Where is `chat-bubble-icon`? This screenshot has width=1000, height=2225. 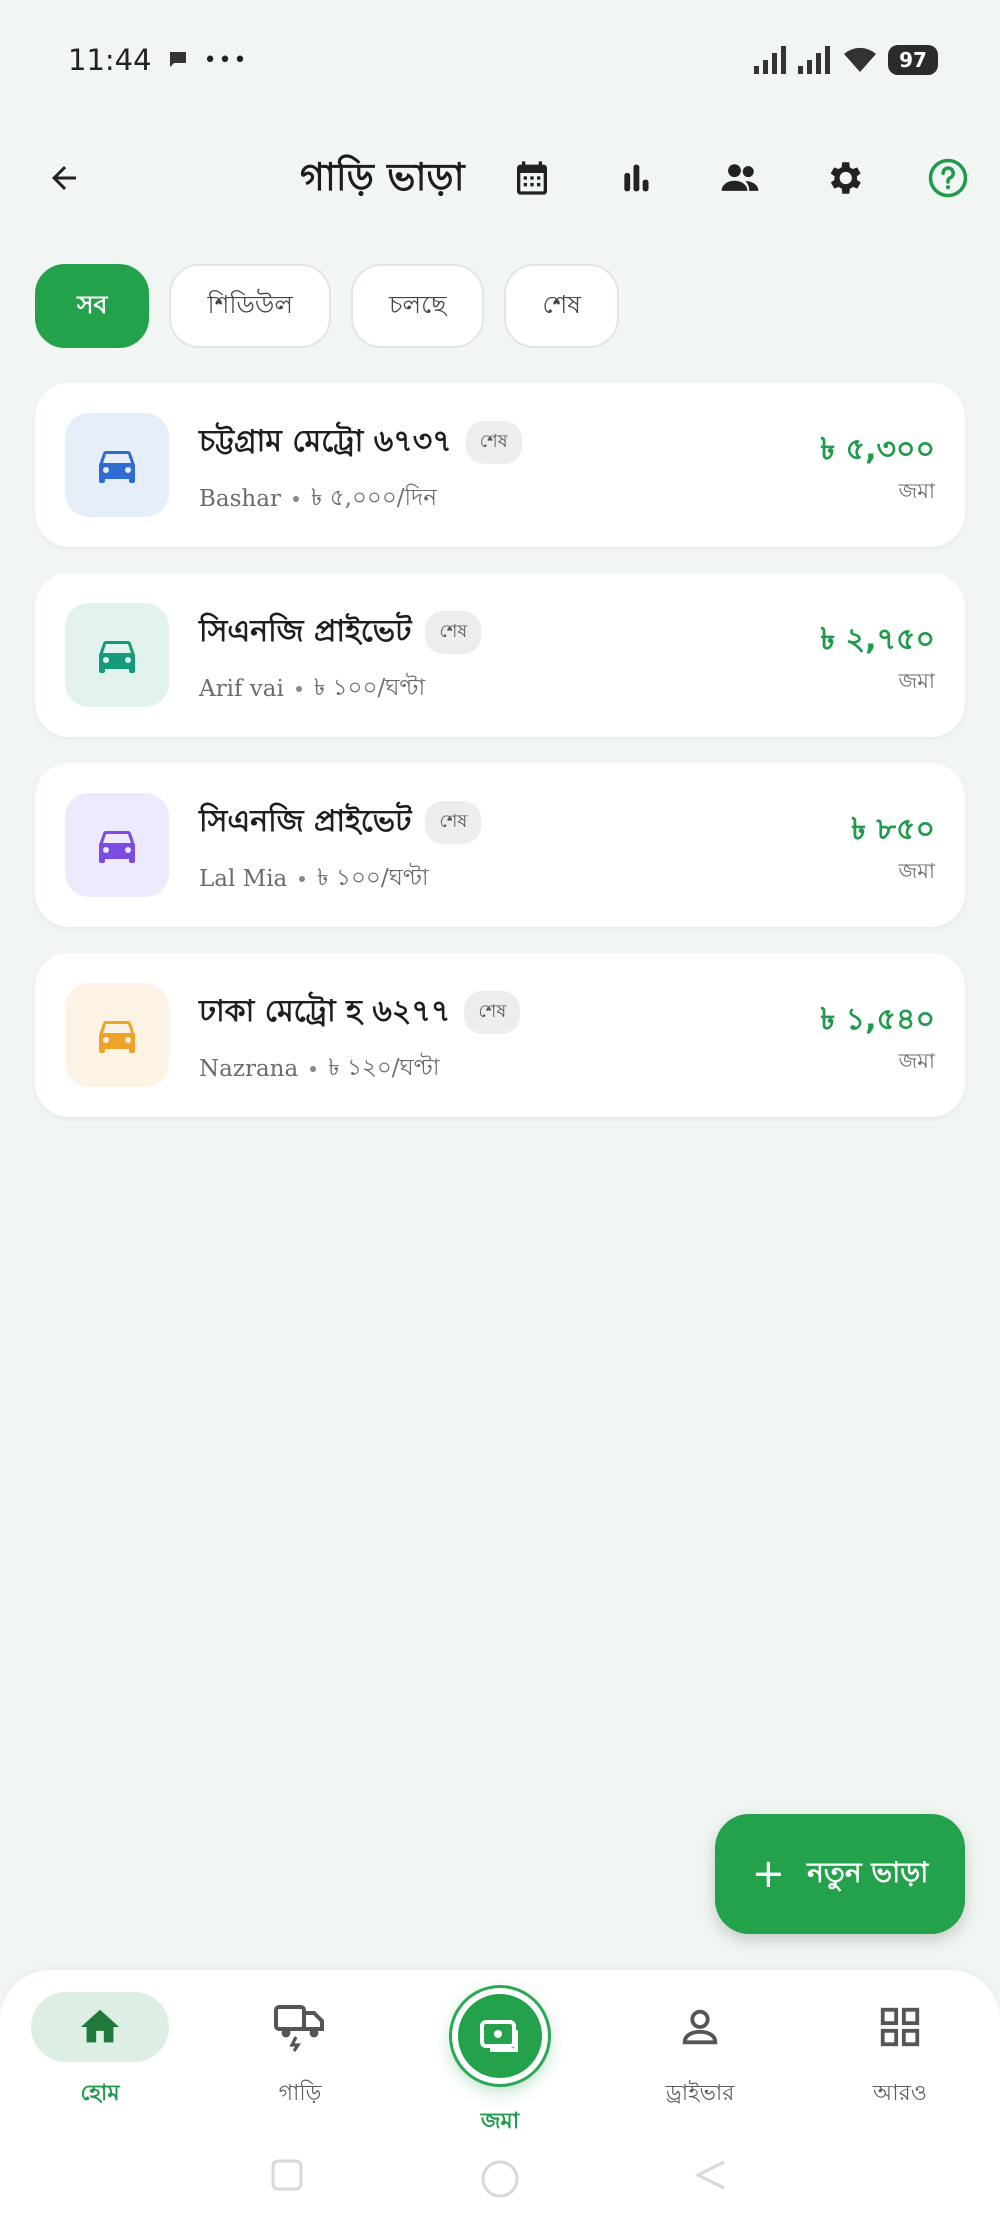 chat-bubble-icon is located at coordinates (177, 59).